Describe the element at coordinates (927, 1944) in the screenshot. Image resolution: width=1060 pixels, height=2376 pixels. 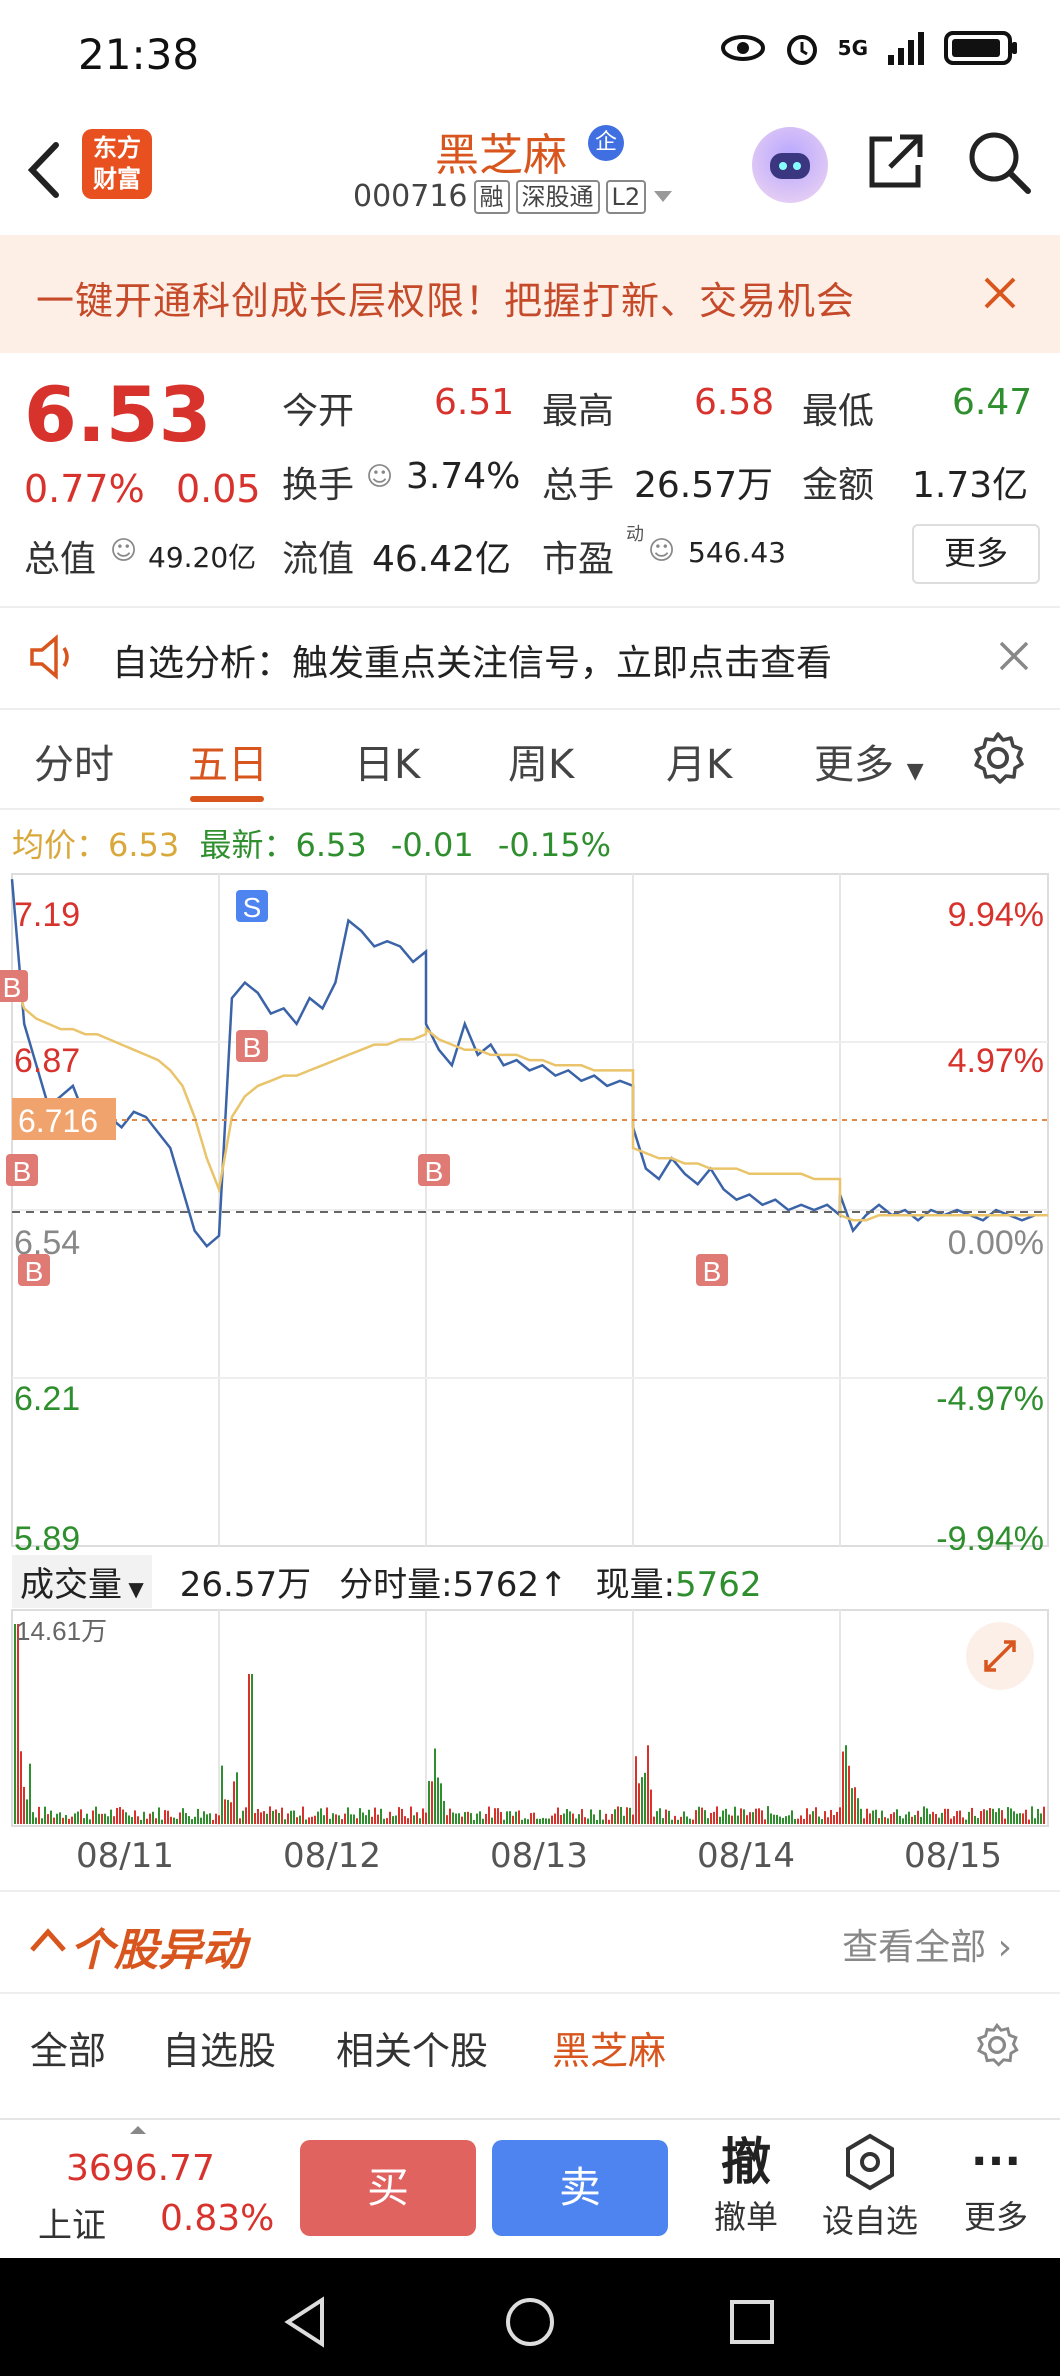
I see `view-all-link: 查看全部 ›` at that location.